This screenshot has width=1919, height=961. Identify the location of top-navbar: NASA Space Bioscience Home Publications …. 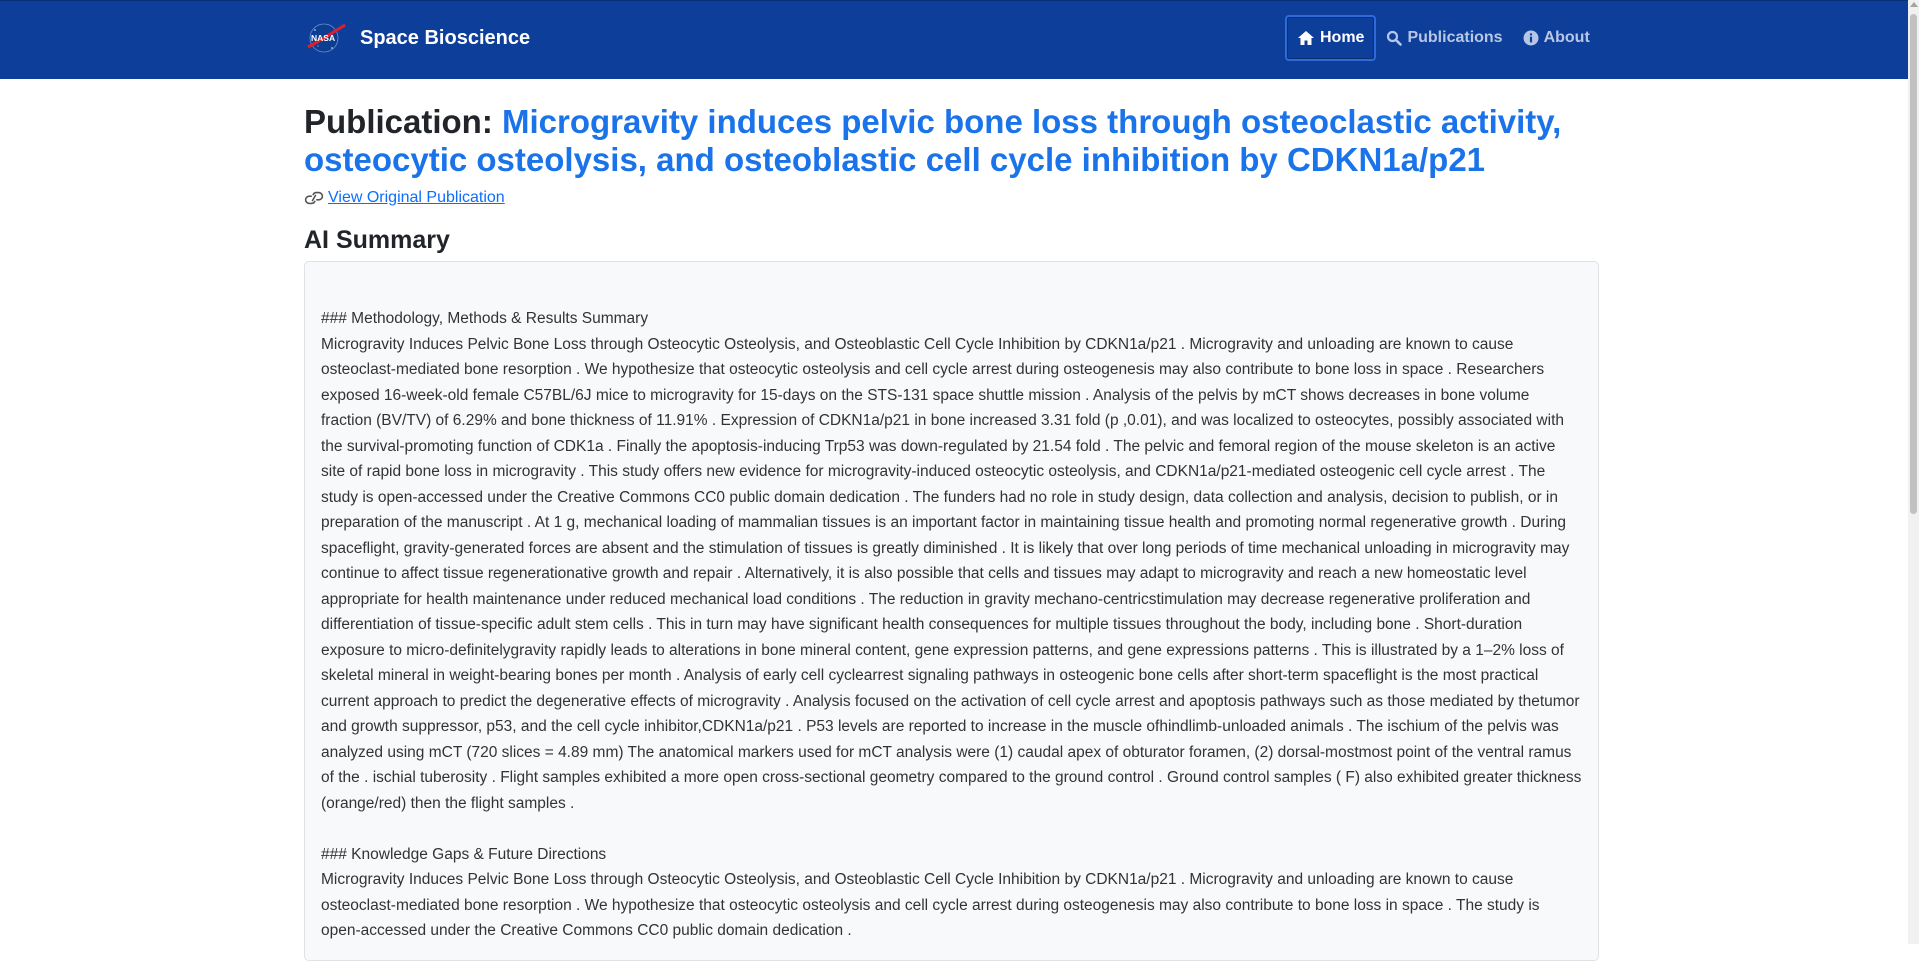
(954, 39).